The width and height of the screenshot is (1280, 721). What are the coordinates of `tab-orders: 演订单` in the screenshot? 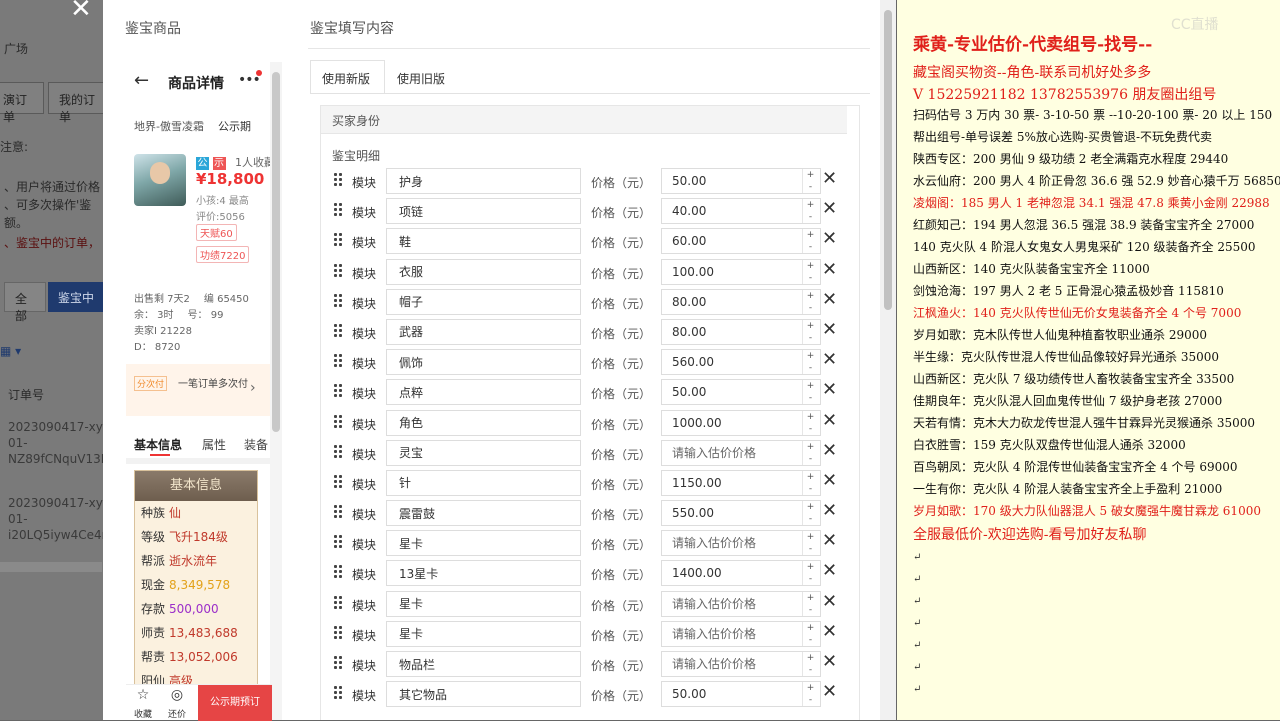 It's located at (22, 103).